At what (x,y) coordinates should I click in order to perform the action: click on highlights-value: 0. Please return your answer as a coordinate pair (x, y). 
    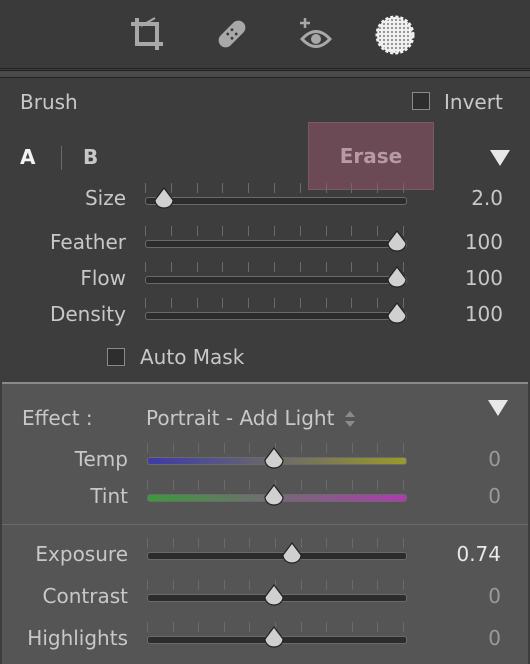
    Looking at the image, I should click on (461, 638).